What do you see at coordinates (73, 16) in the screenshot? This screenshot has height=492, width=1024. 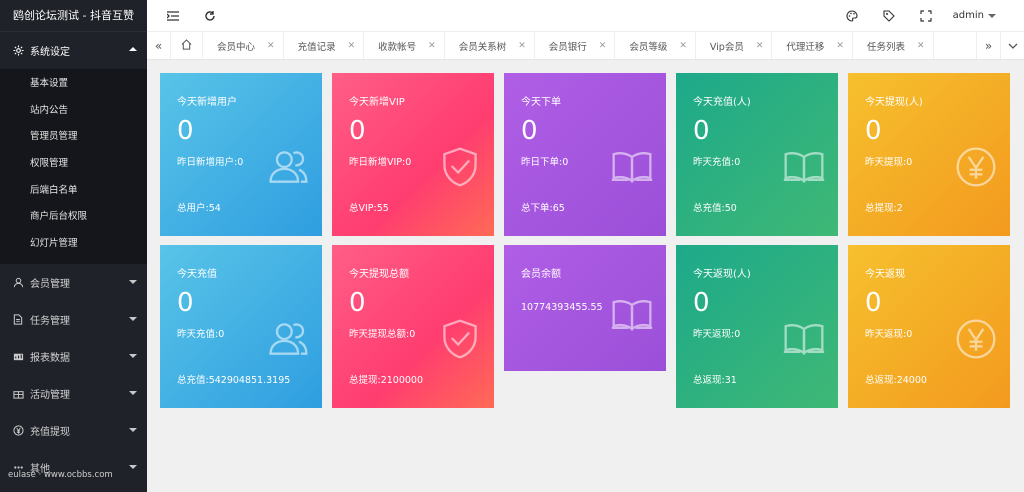 I see `app-title: 鸥创论坛测试 - 抖音互赞` at bounding box center [73, 16].